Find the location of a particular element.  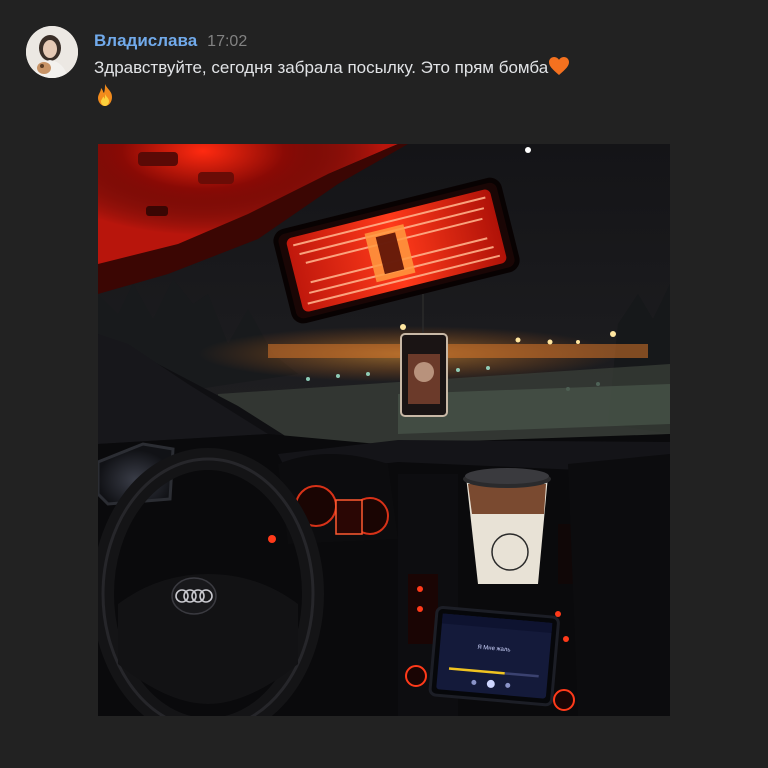

avatar is located at coordinates (52, 52).